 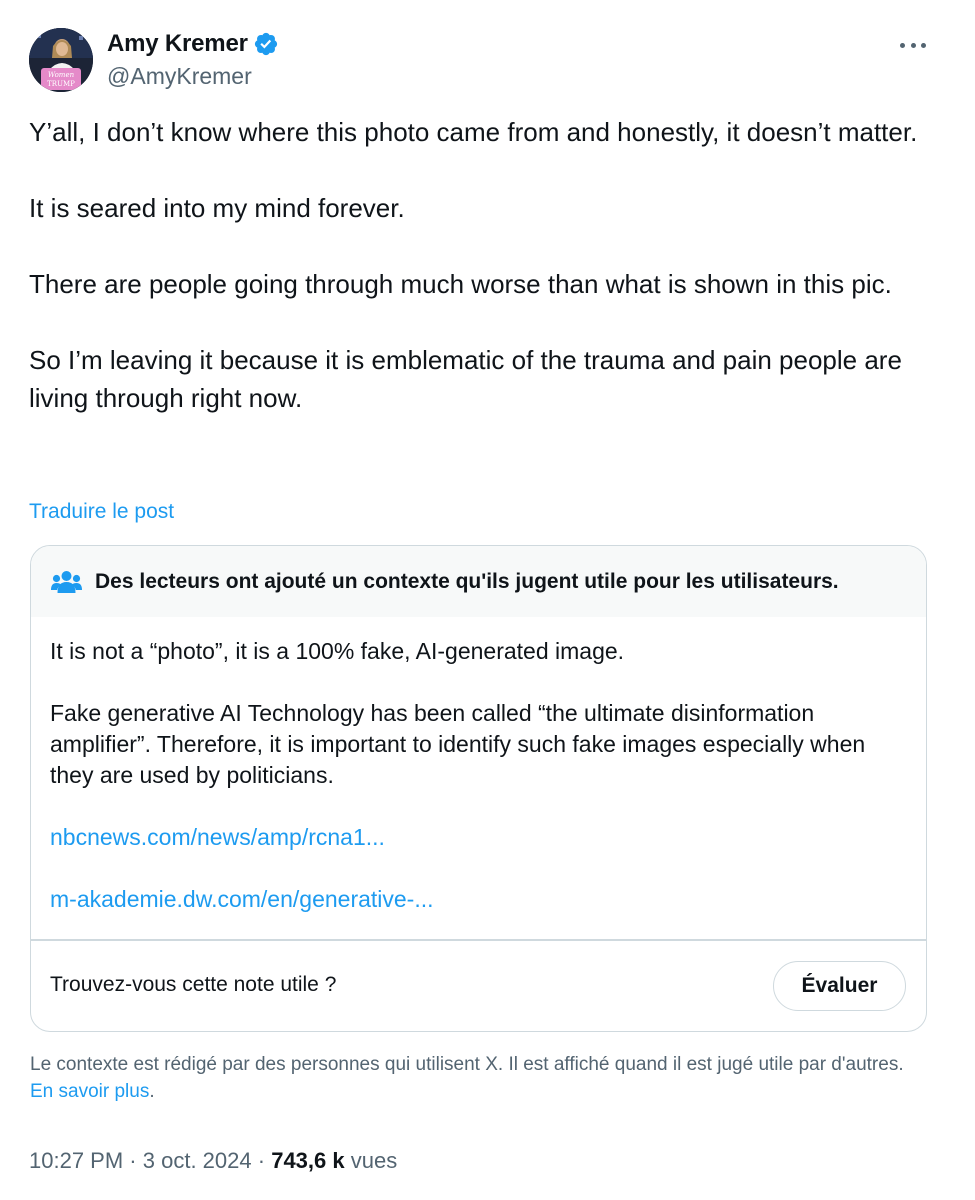 What do you see at coordinates (478, 940) in the screenshot?
I see `note-divider` at bounding box center [478, 940].